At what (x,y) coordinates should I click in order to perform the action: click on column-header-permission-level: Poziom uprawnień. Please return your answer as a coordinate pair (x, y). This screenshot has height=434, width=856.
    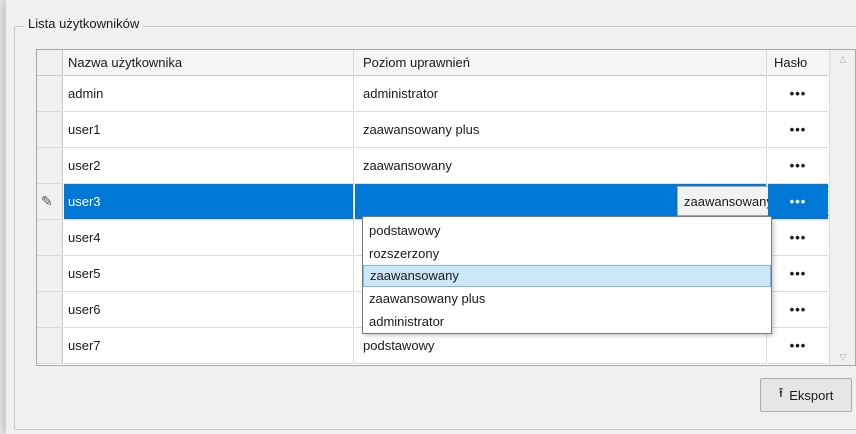
    Looking at the image, I should click on (561, 63).